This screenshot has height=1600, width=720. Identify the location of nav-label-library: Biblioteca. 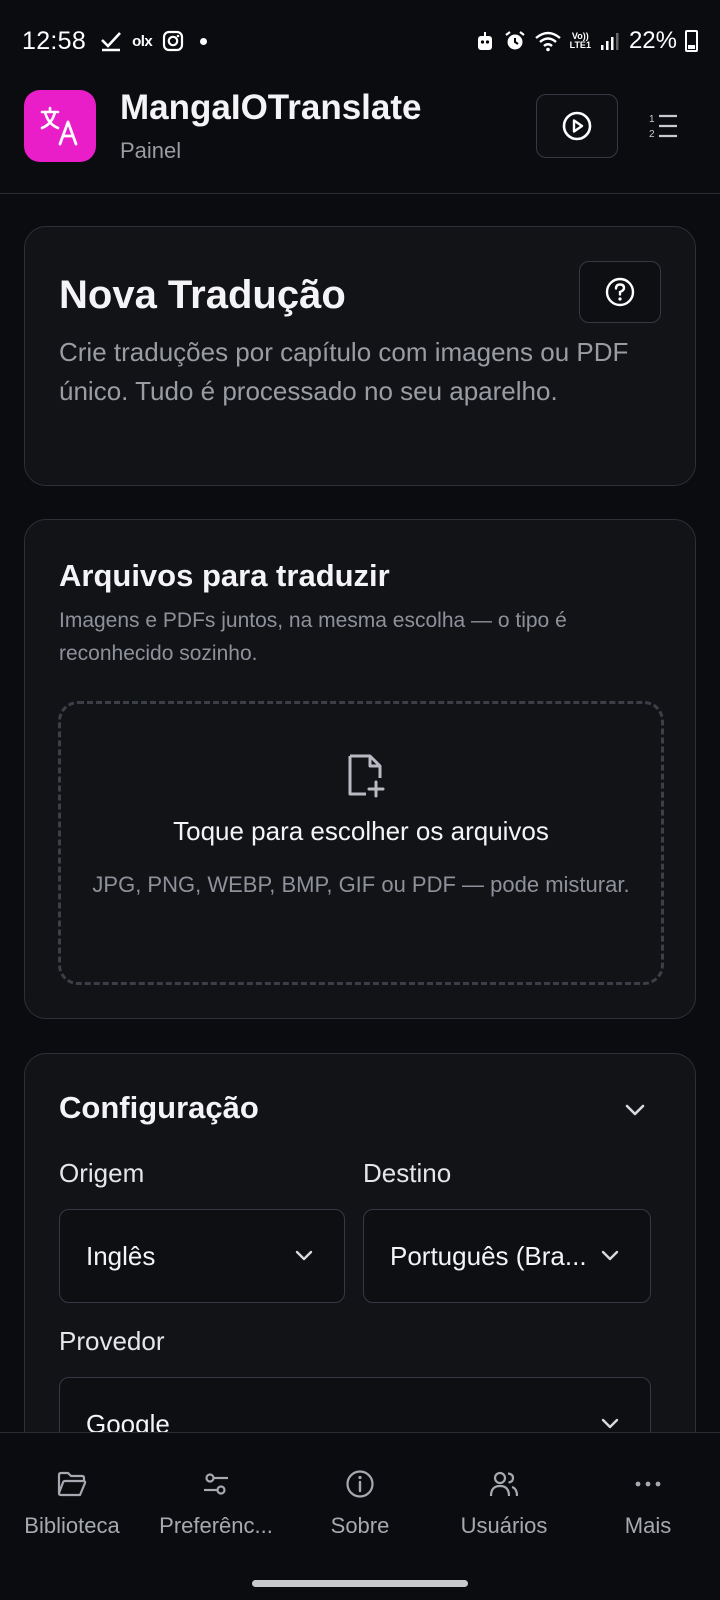
(72, 1525).